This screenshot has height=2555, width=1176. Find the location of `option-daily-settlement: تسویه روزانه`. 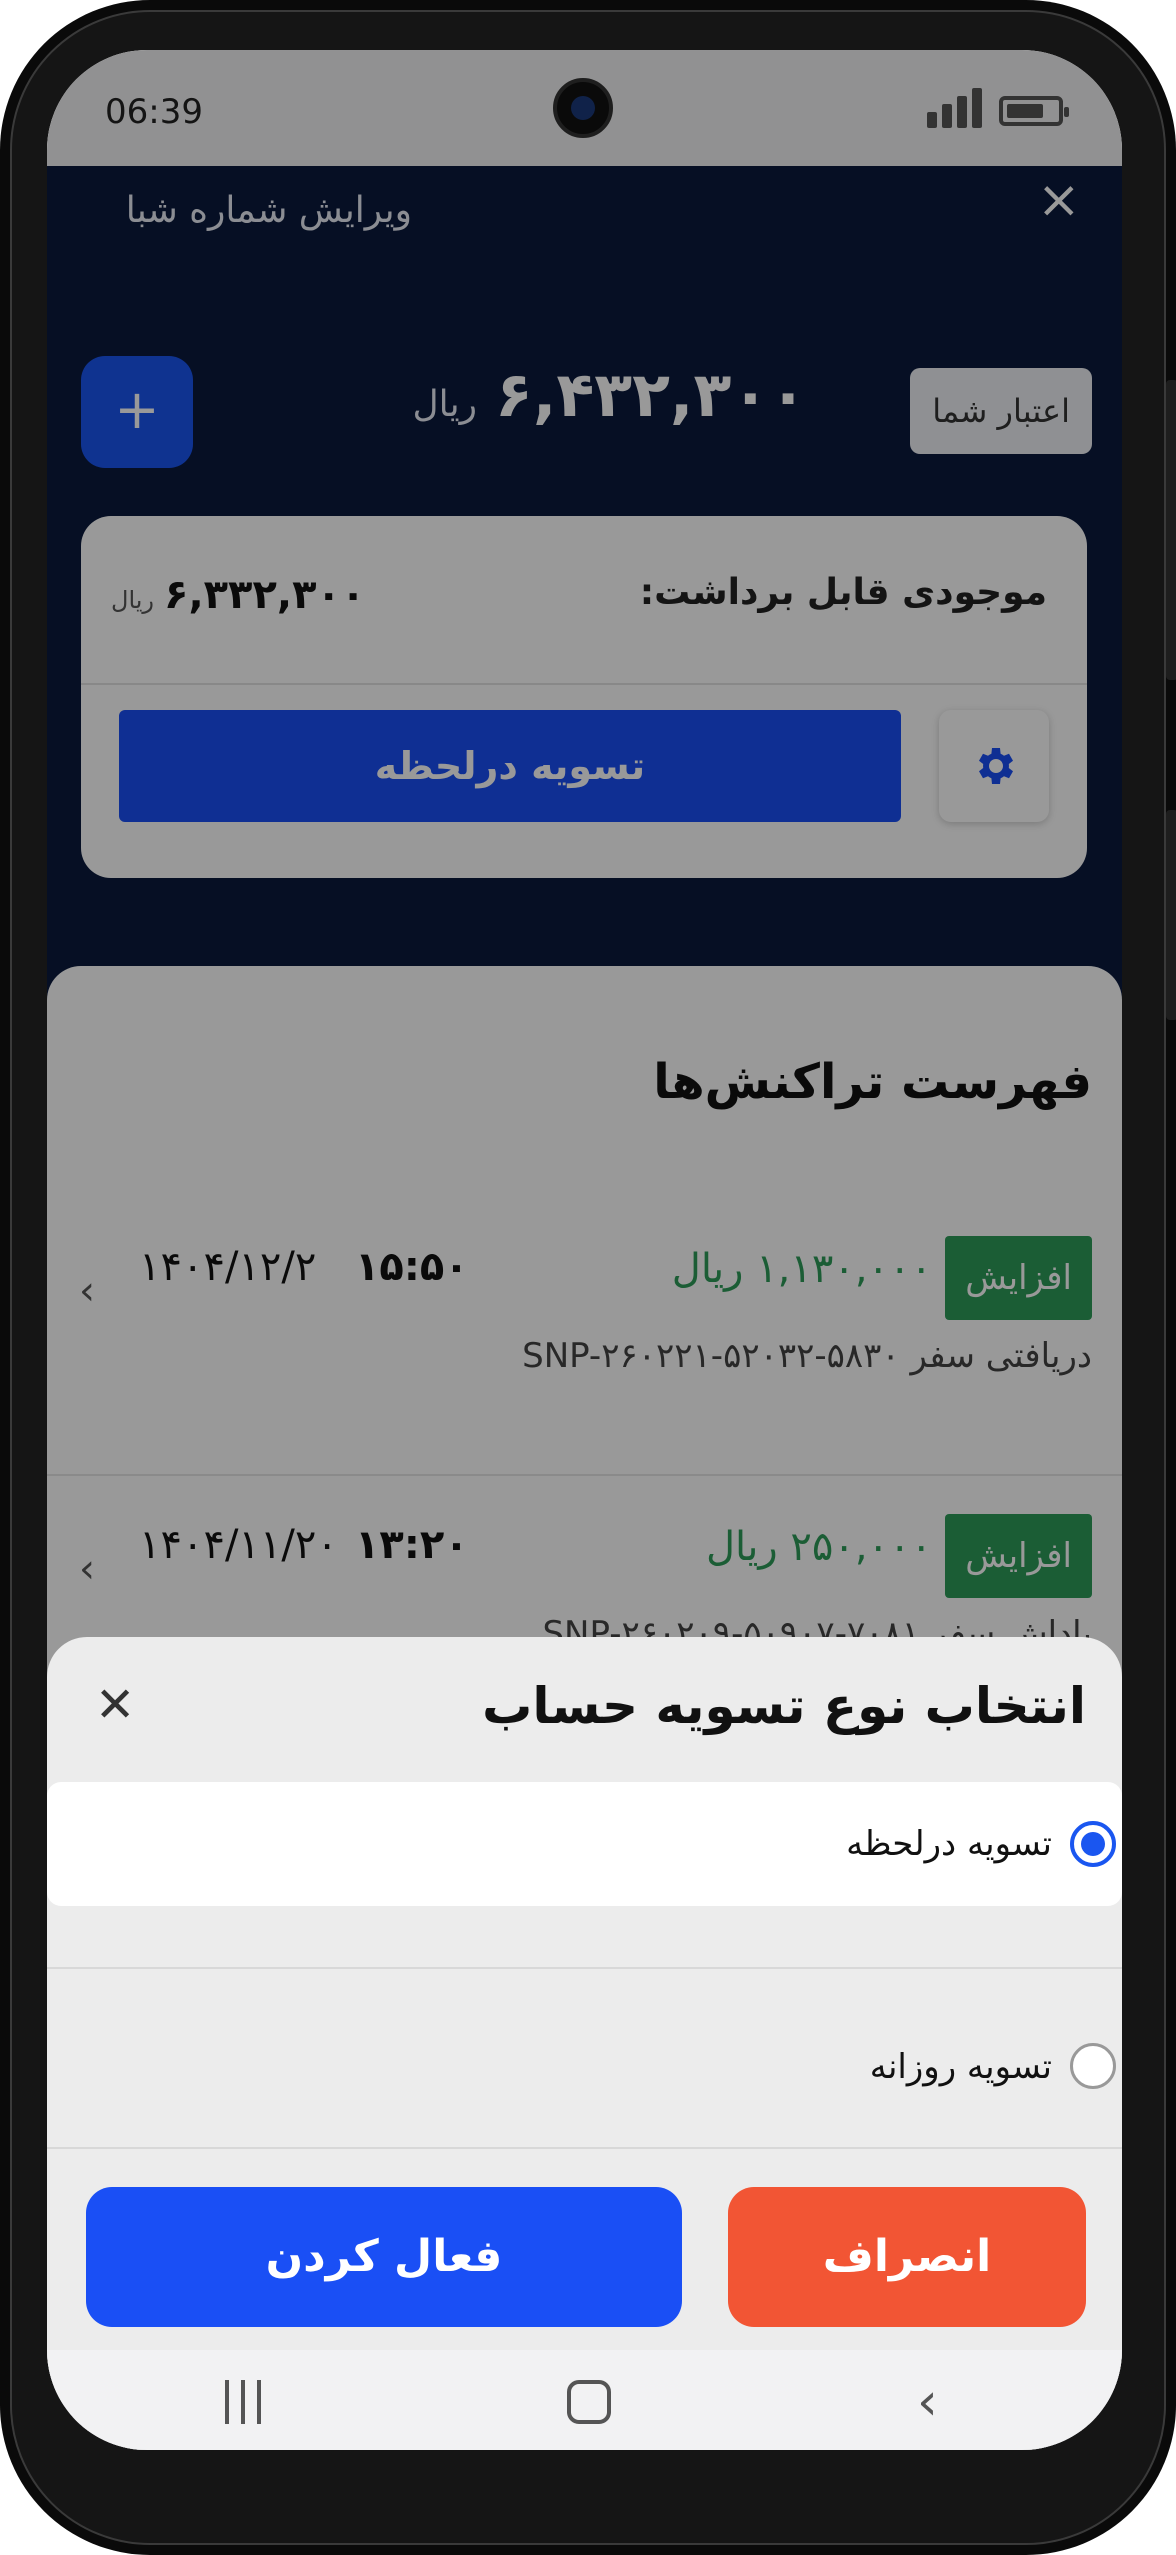

option-daily-settlement: تسویه روزانه is located at coordinates (584, 2067).